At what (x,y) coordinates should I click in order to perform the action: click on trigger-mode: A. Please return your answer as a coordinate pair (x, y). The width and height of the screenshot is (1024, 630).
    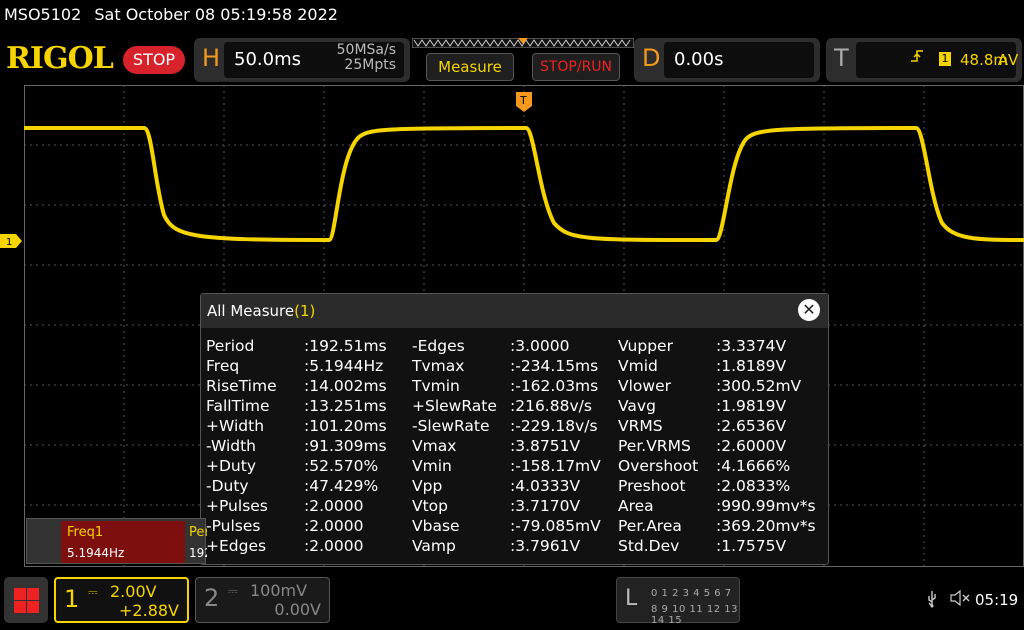
    Looking at the image, I should click on (1002, 60).